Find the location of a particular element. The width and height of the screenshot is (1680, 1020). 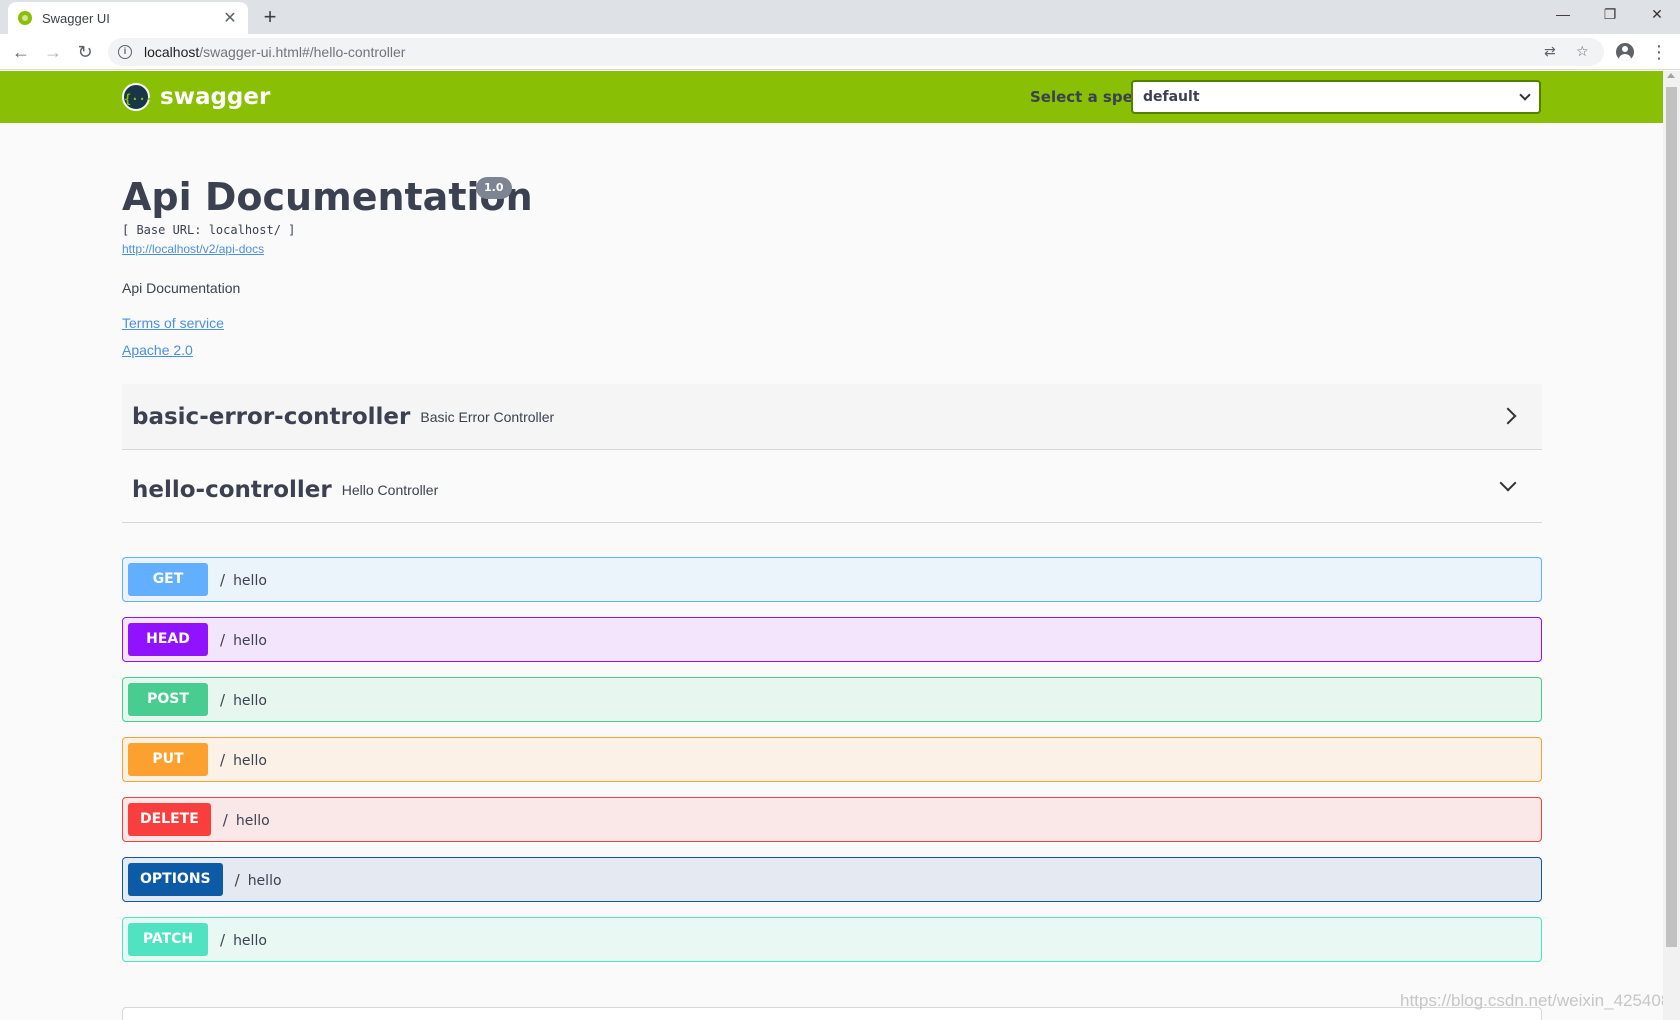

operation-put-hello: PUT / hello is located at coordinates (832, 759).